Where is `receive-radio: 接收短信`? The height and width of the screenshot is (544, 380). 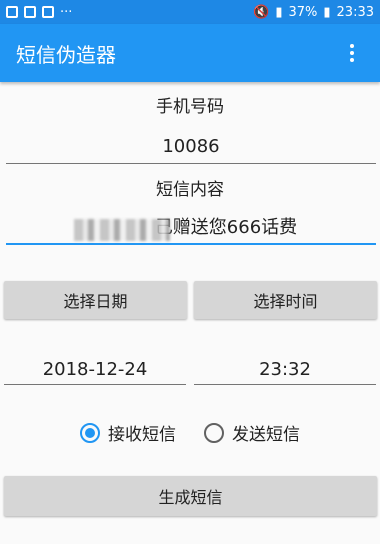
receive-radio: 接收短信 is located at coordinates (128, 432).